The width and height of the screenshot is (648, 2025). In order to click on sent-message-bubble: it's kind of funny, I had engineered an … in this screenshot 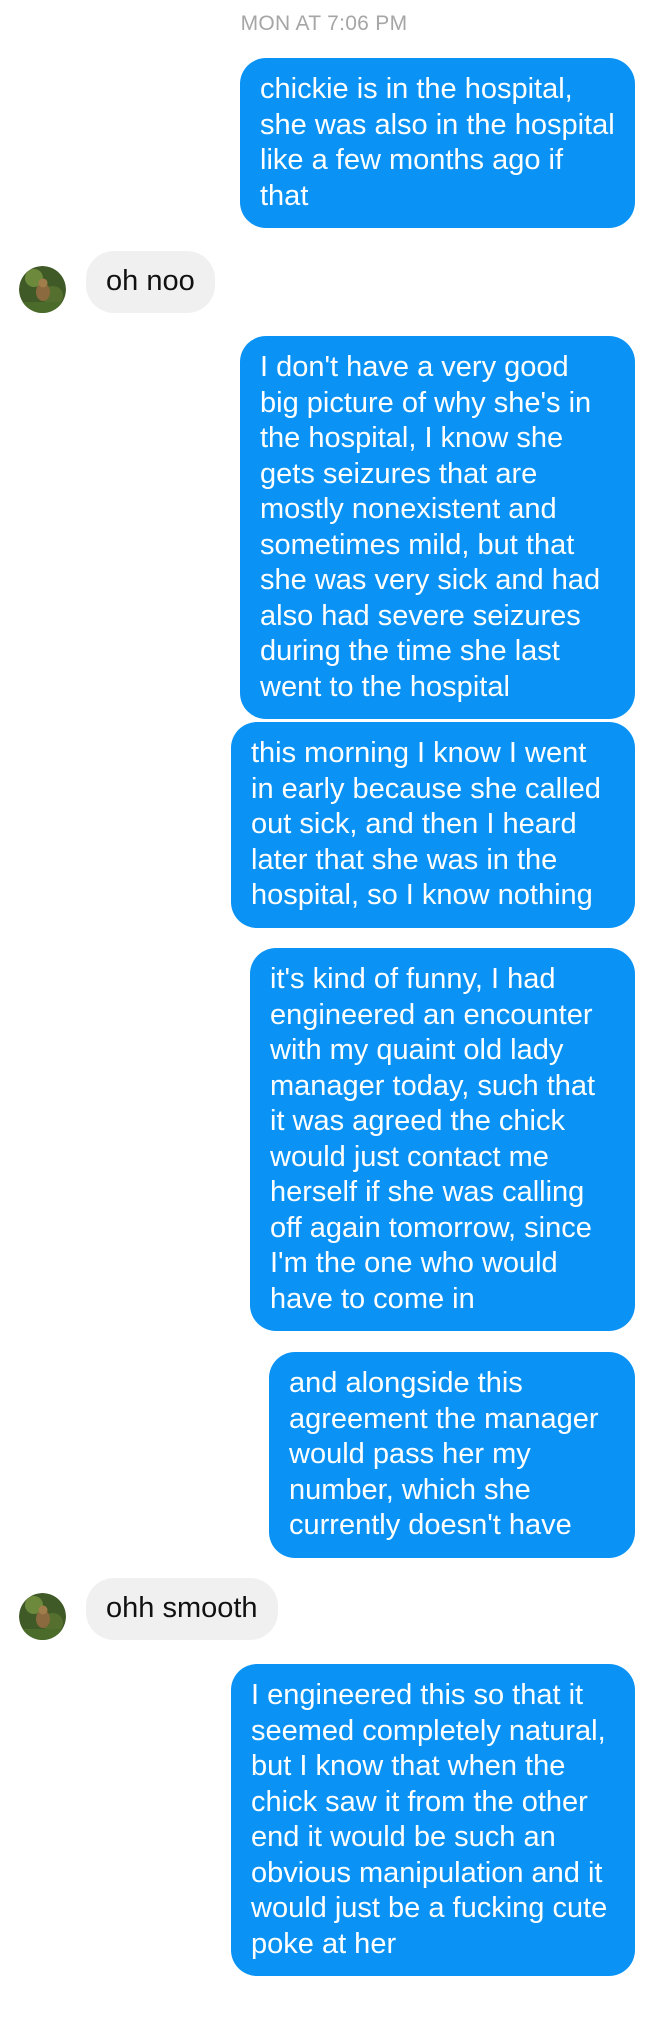, I will do `click(442, 1139)`.